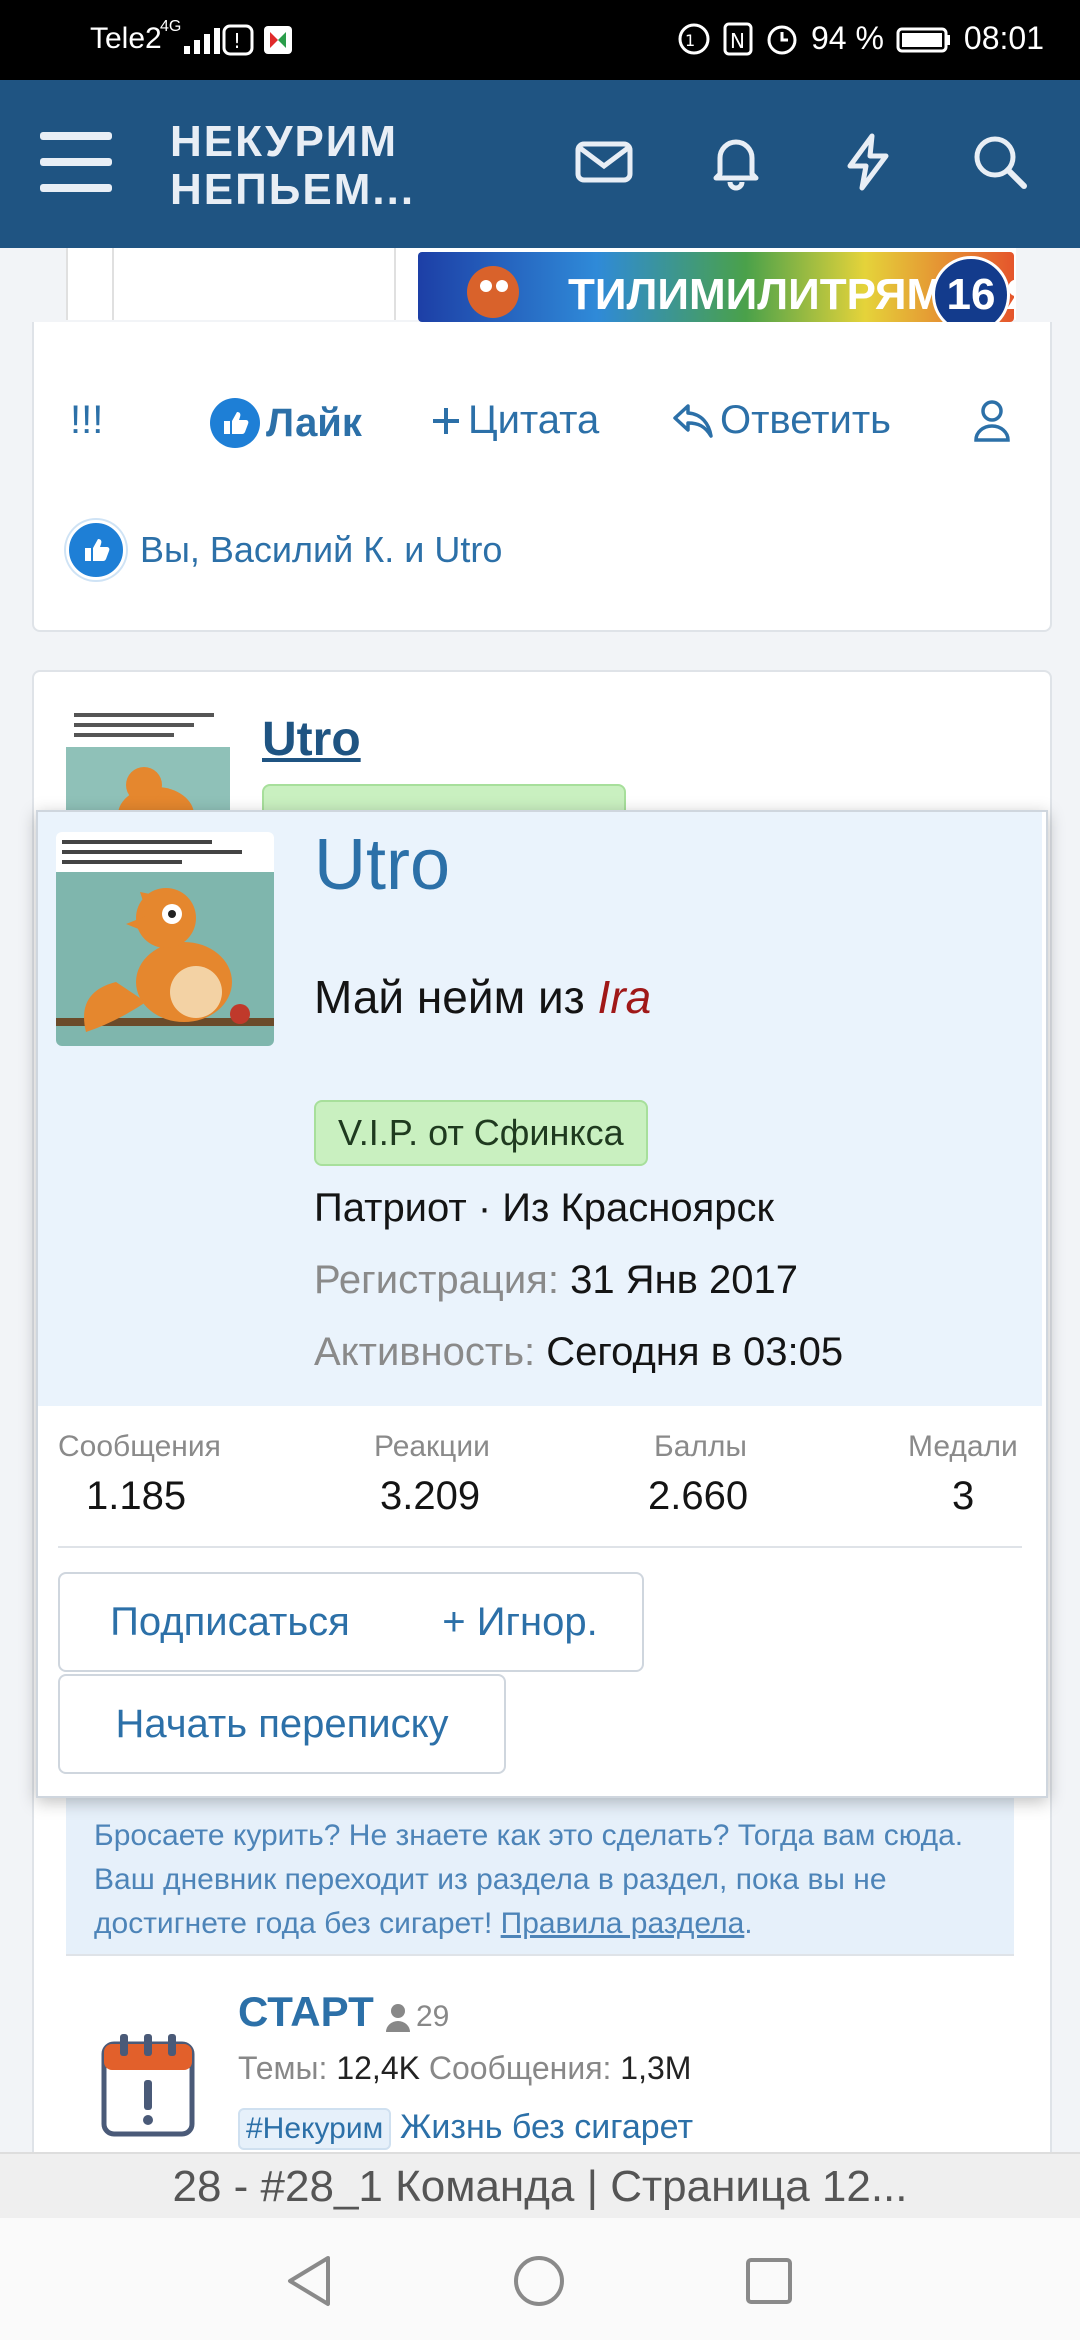  Describe the element at coordinates (306, 2012) in the screenshot. I see `forum-node-title: СТАРТ` at that location.